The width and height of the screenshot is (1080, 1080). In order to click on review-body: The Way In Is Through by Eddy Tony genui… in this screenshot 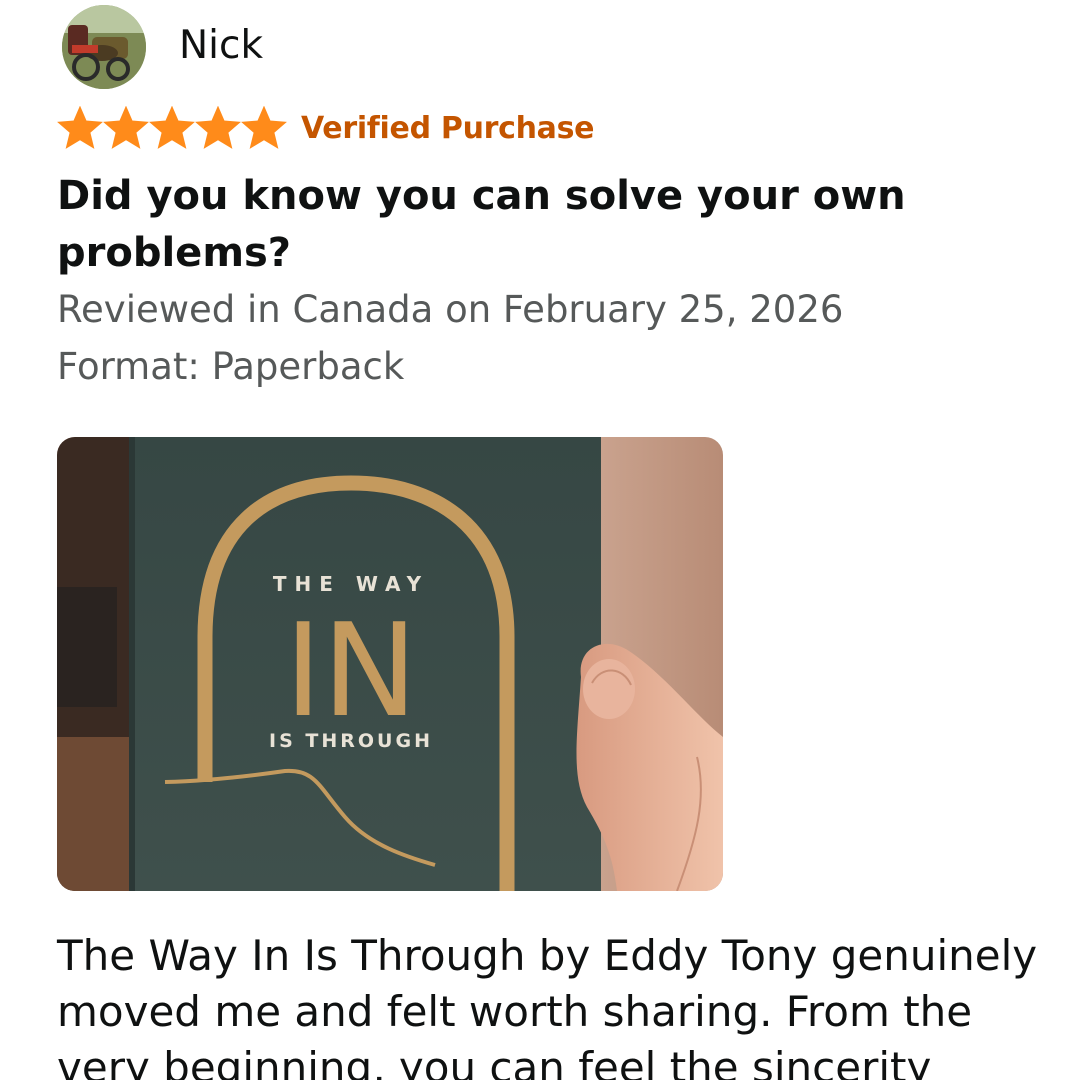, I will do `click(547, 1005)`.